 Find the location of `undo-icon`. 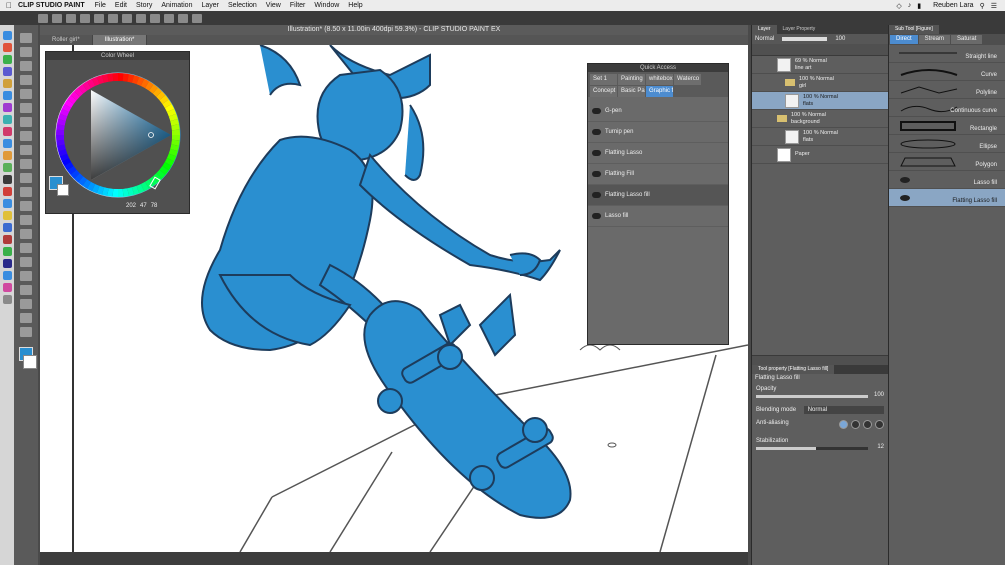

undo-icon is located at coordinates (85, 18).